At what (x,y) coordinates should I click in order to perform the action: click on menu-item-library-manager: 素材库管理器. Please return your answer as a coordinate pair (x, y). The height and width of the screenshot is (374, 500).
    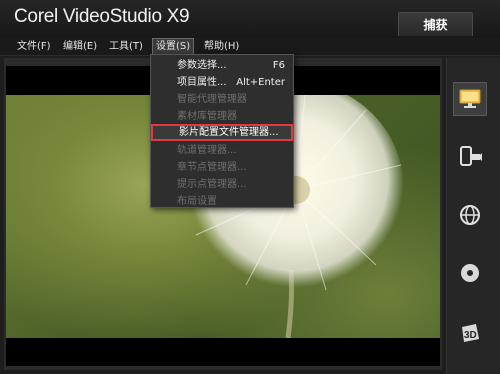
    Looking at the image, I should click on (222, 116).